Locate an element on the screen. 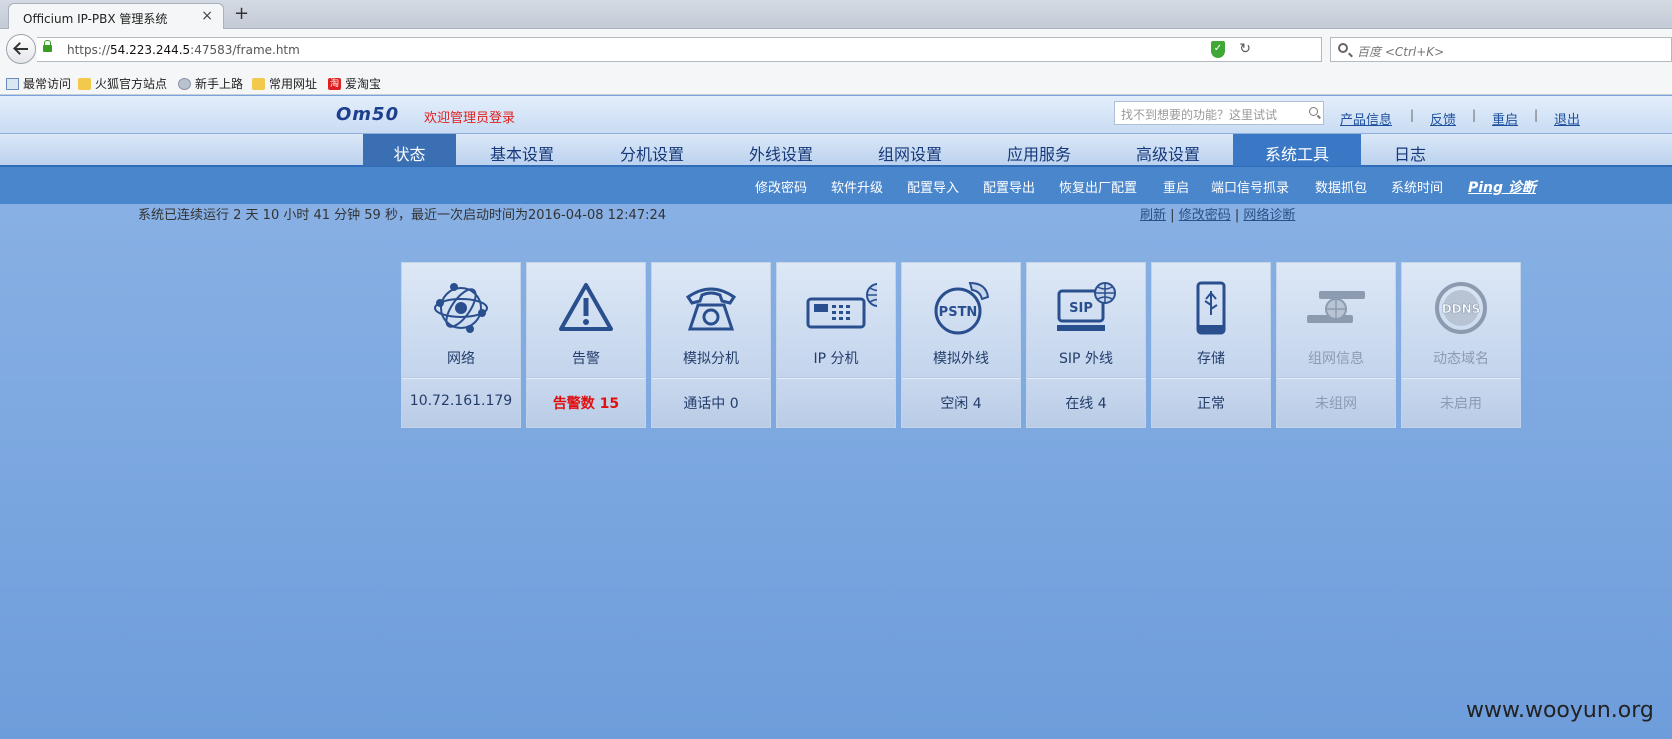 The width and height of the screenshot is (1672, 739). subnav-packet-capture: 数据抓包 is located at coordinates (1341, 186).